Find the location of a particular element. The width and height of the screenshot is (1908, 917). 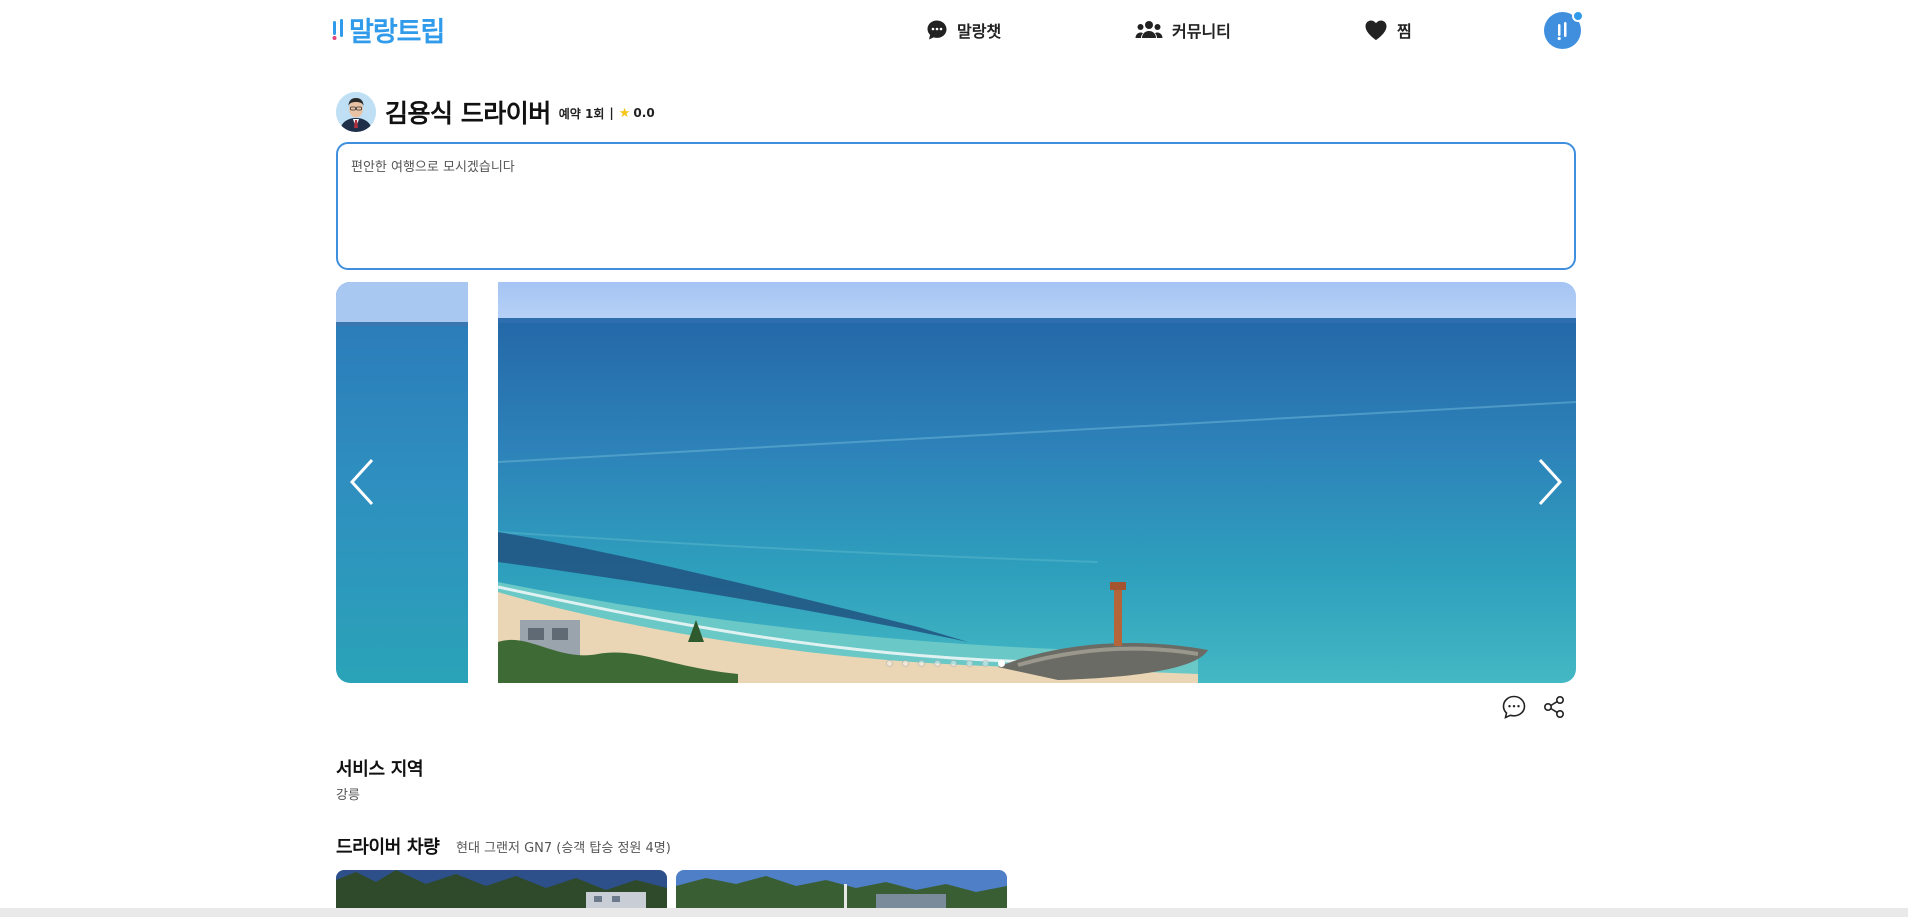

users-icon is located at coordinates (1149, 29).